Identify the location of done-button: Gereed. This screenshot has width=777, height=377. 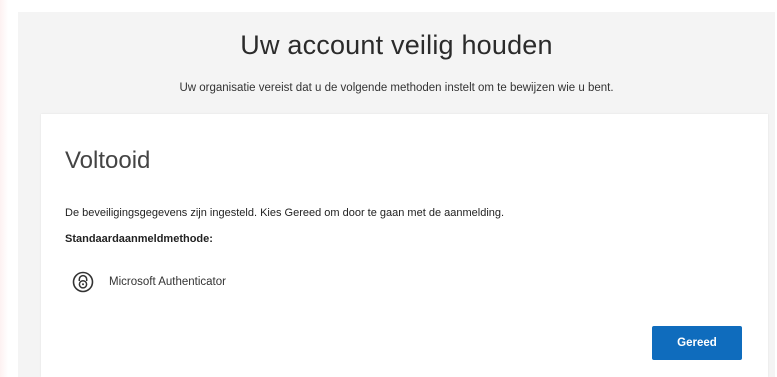
(697, 343).